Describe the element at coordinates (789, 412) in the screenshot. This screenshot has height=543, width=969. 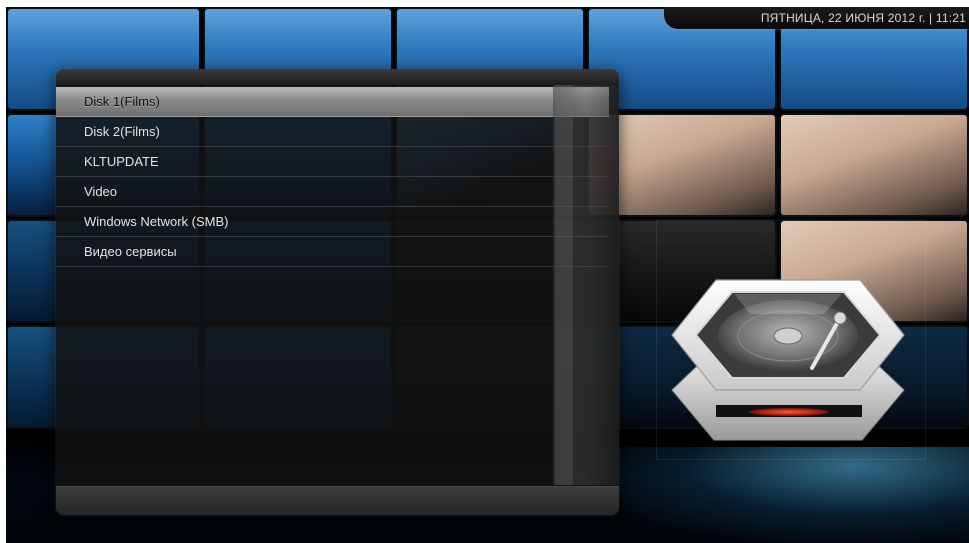
I see `activity-led` at that location.